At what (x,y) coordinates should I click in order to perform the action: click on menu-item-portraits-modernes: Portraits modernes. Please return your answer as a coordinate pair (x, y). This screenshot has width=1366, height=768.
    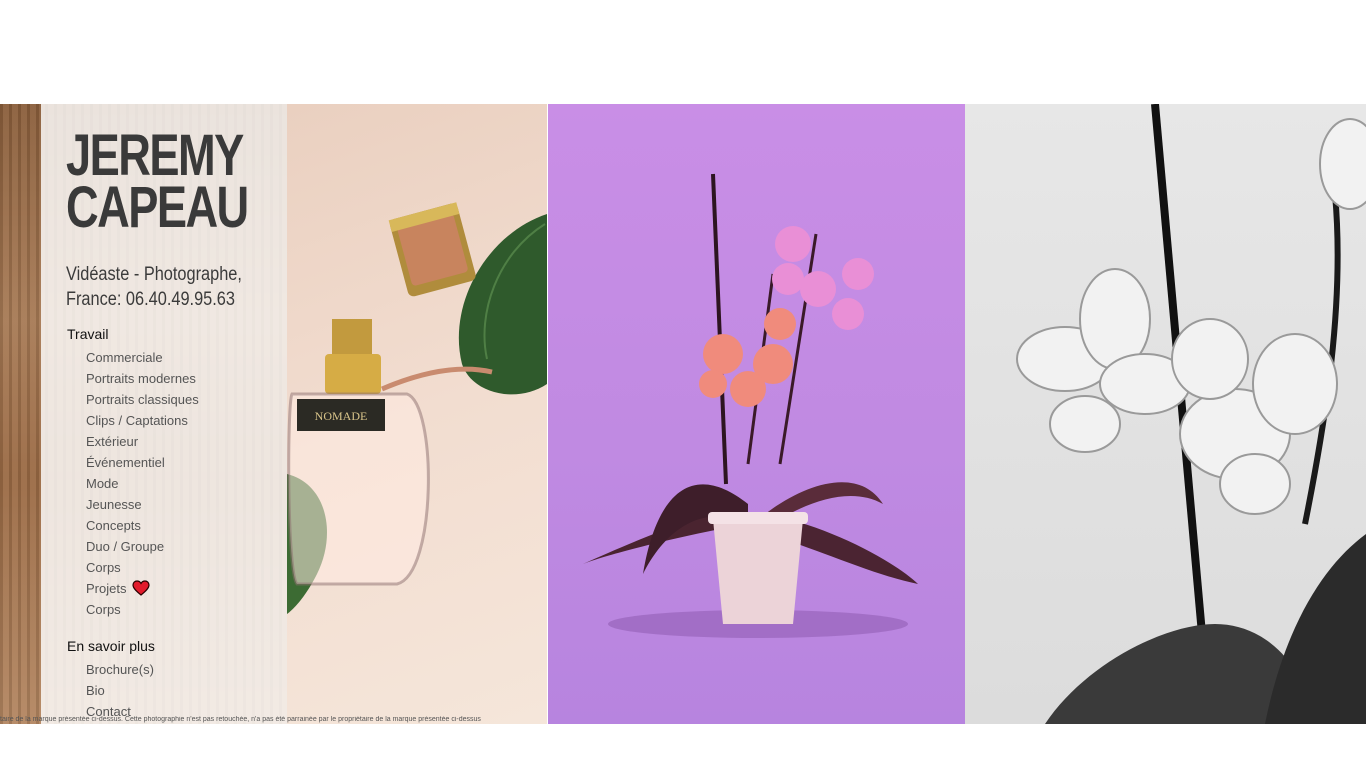
    Looking at the image, I should click on (142, 378).